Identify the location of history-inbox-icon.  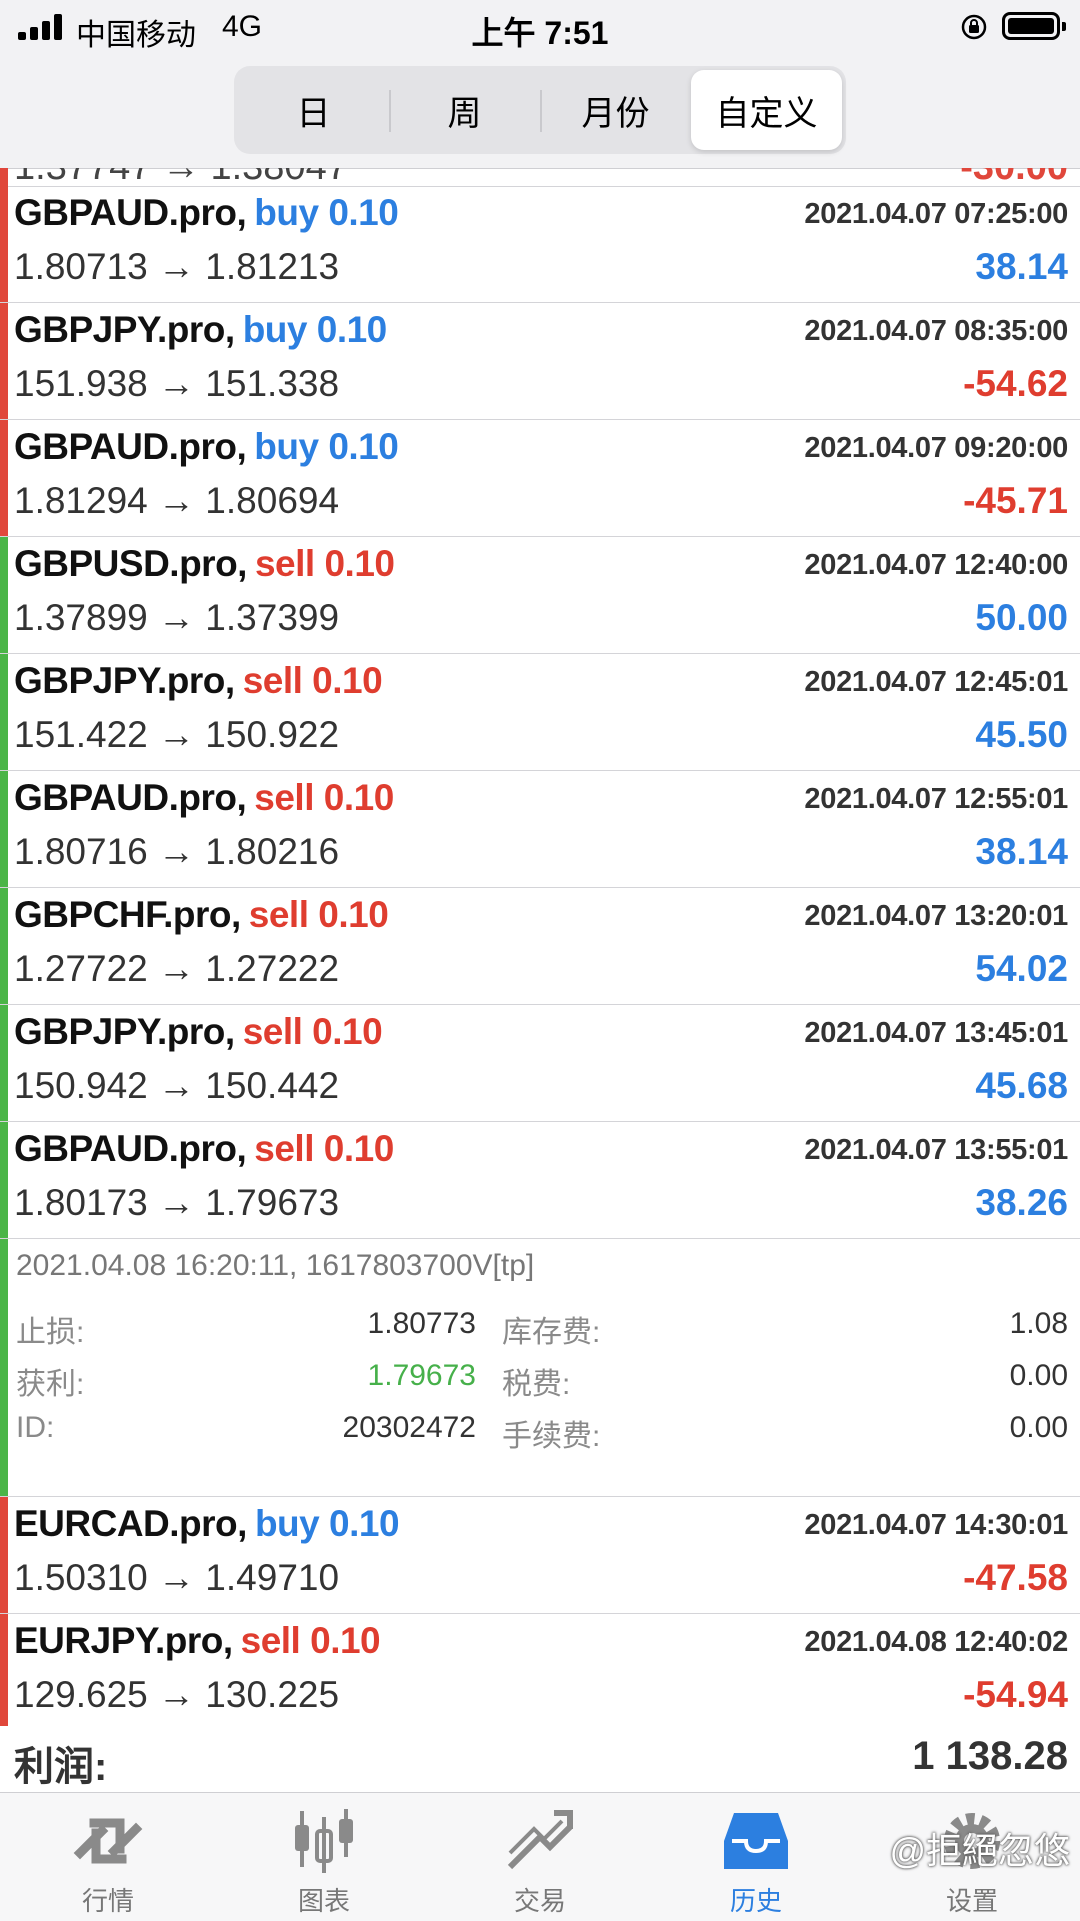
(756, 1841).